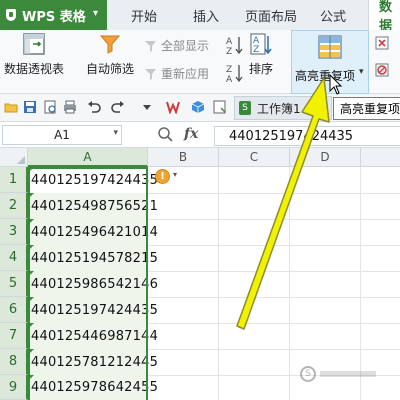  Describe the element at coordinates (200, 135) in the screenshot. I see `formula-bar: A1 ▾ fx 440125197424435` at that location.